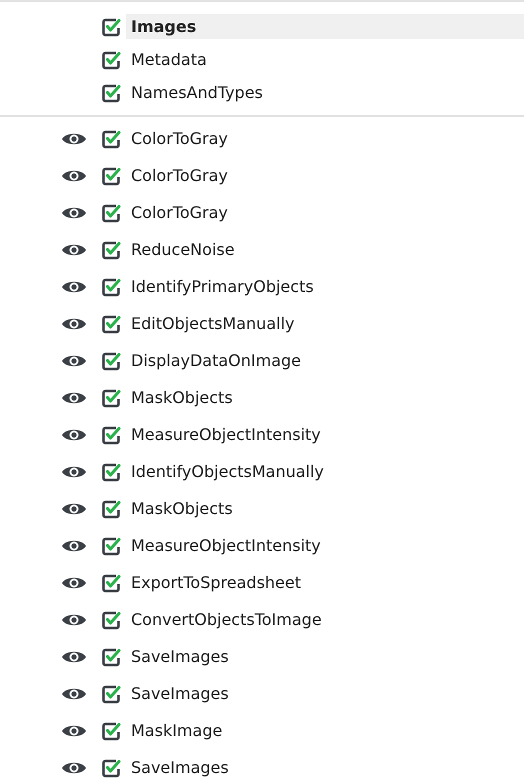 This screenshot has height=778, width=524. What do you see at coordinates (325, 26) in the screenshot?
I see `module-name: Images` at bounding box center [325, 26].